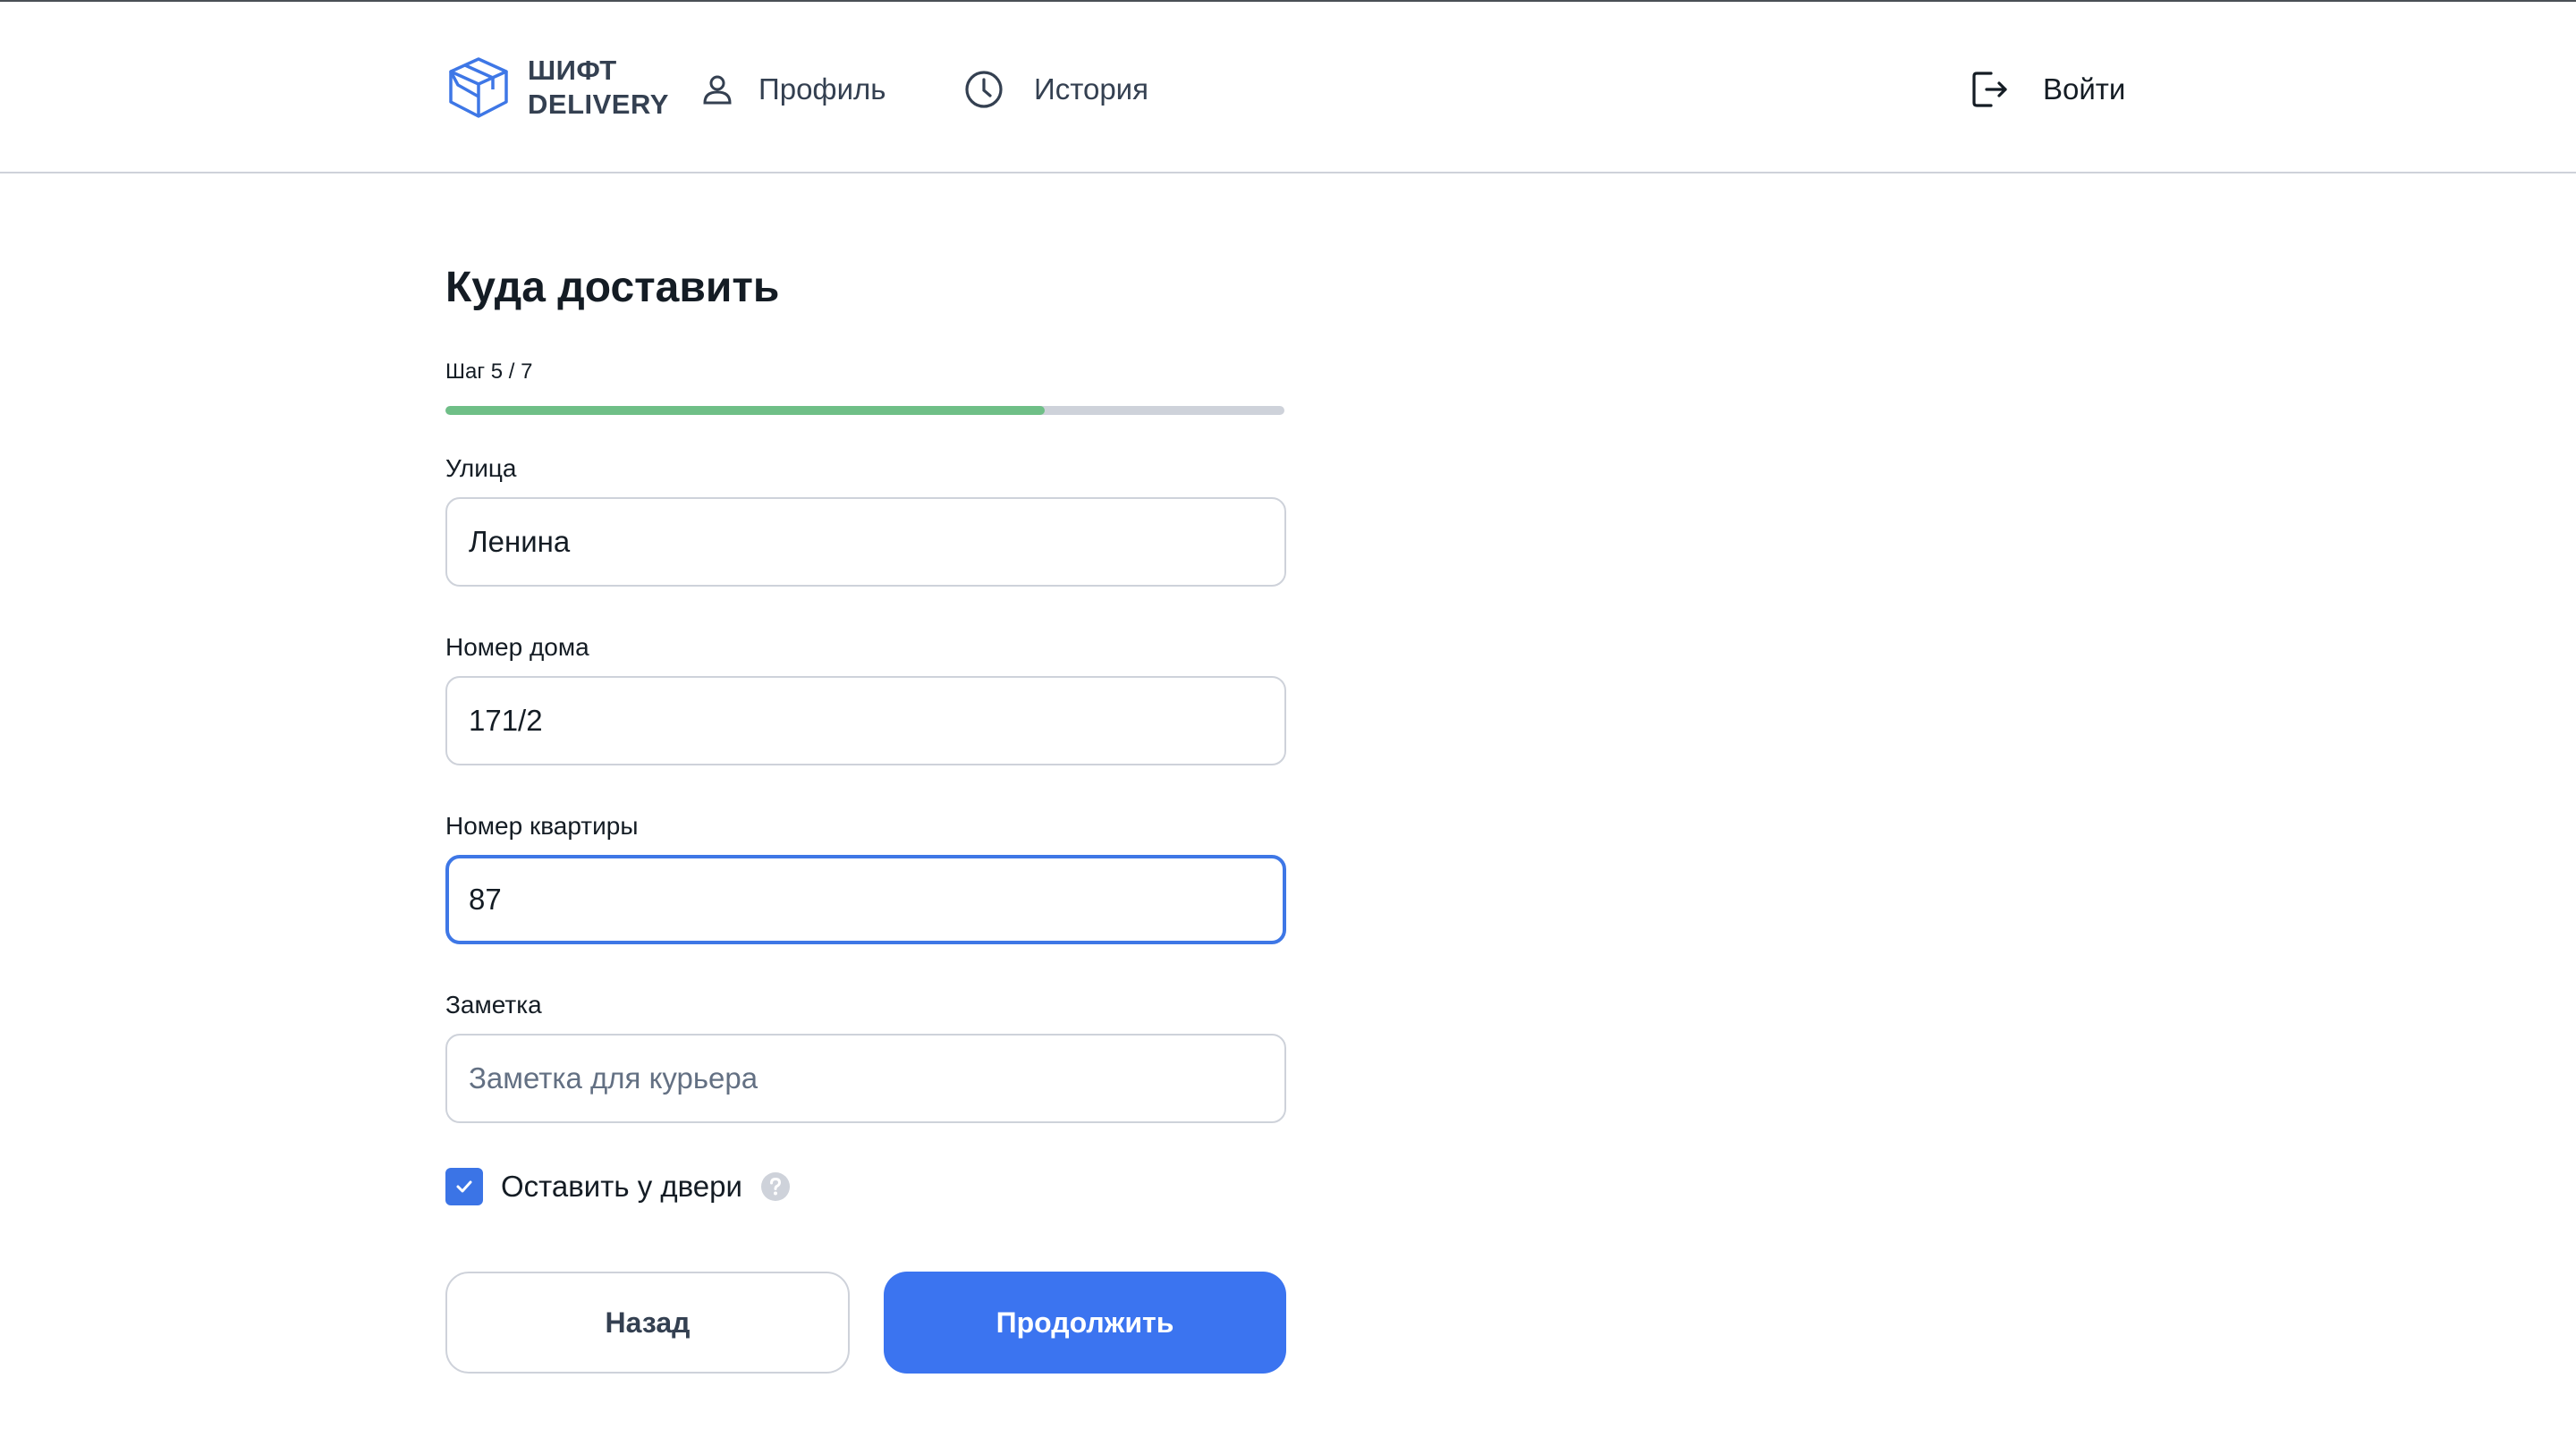 Image resolution: width=2576 pixels, height=1454 pixels. What do you see at coordinates (865, 899) in the screenshot?
I see `apartment-number-input` at bounding box center [865, 899].